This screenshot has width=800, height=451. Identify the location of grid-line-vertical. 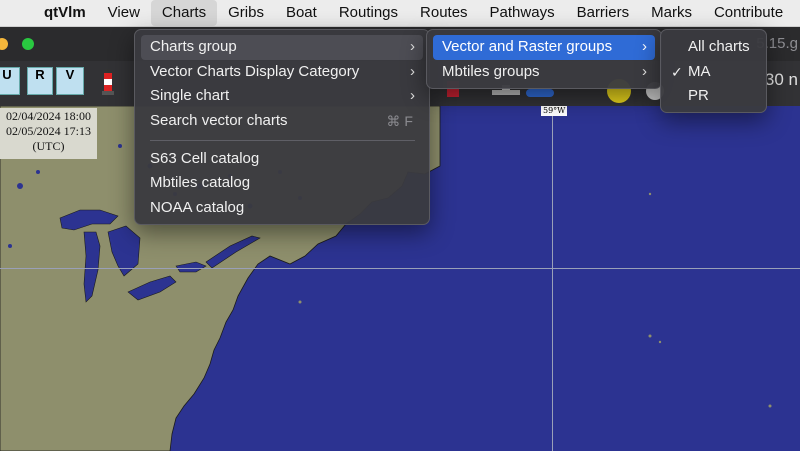
(552, 278).